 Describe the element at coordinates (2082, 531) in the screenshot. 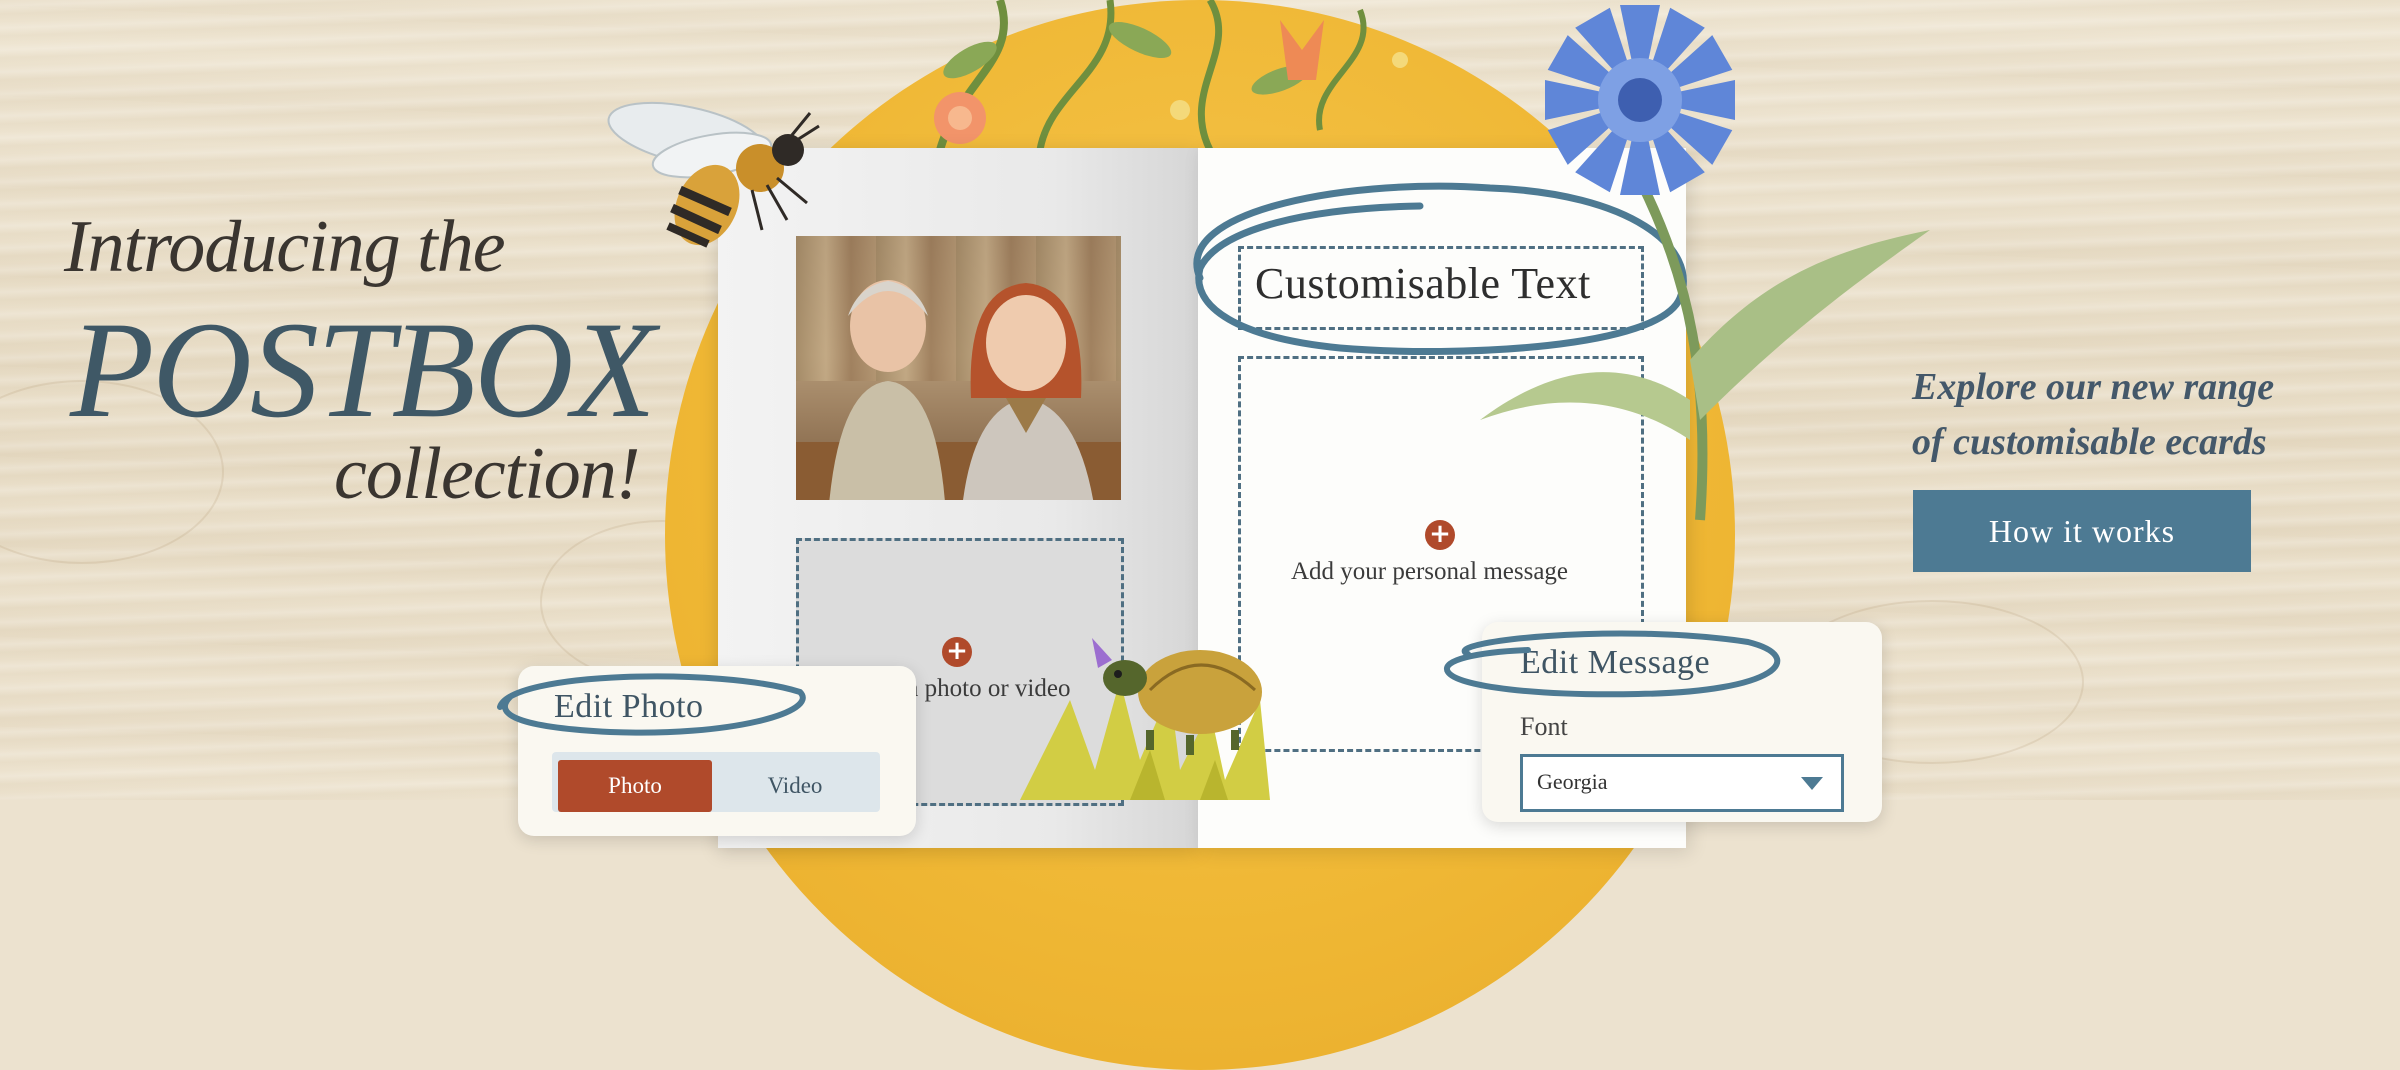

I see `how-it-works-button: How it works` at that location.